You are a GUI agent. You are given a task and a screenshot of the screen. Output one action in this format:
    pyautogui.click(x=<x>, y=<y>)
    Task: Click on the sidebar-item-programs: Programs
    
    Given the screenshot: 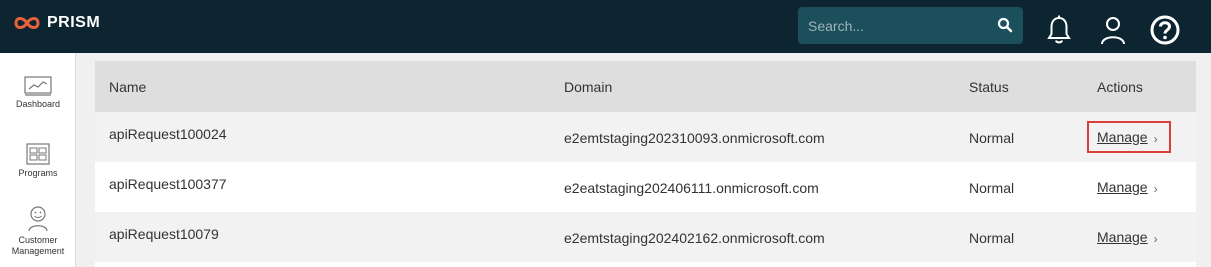 What is the action you would take?
    pyautogui.click(x=38, y=161)
    